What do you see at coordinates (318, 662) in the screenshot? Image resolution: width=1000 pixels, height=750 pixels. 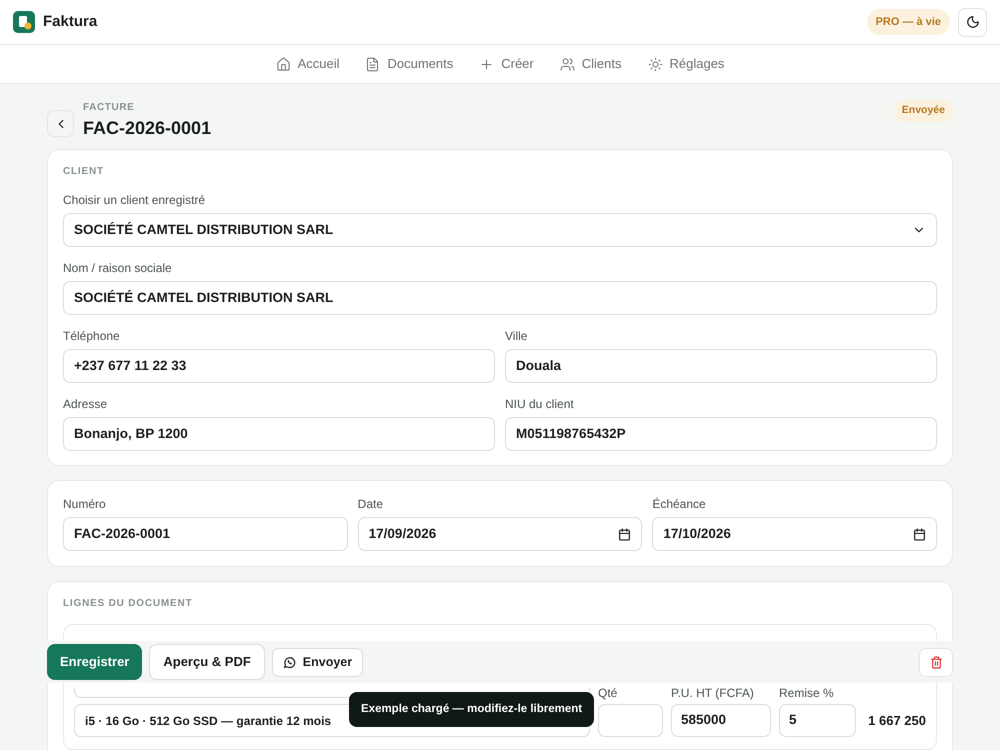 I see `send-button: Envoyer` at bounding box center [318, 662].